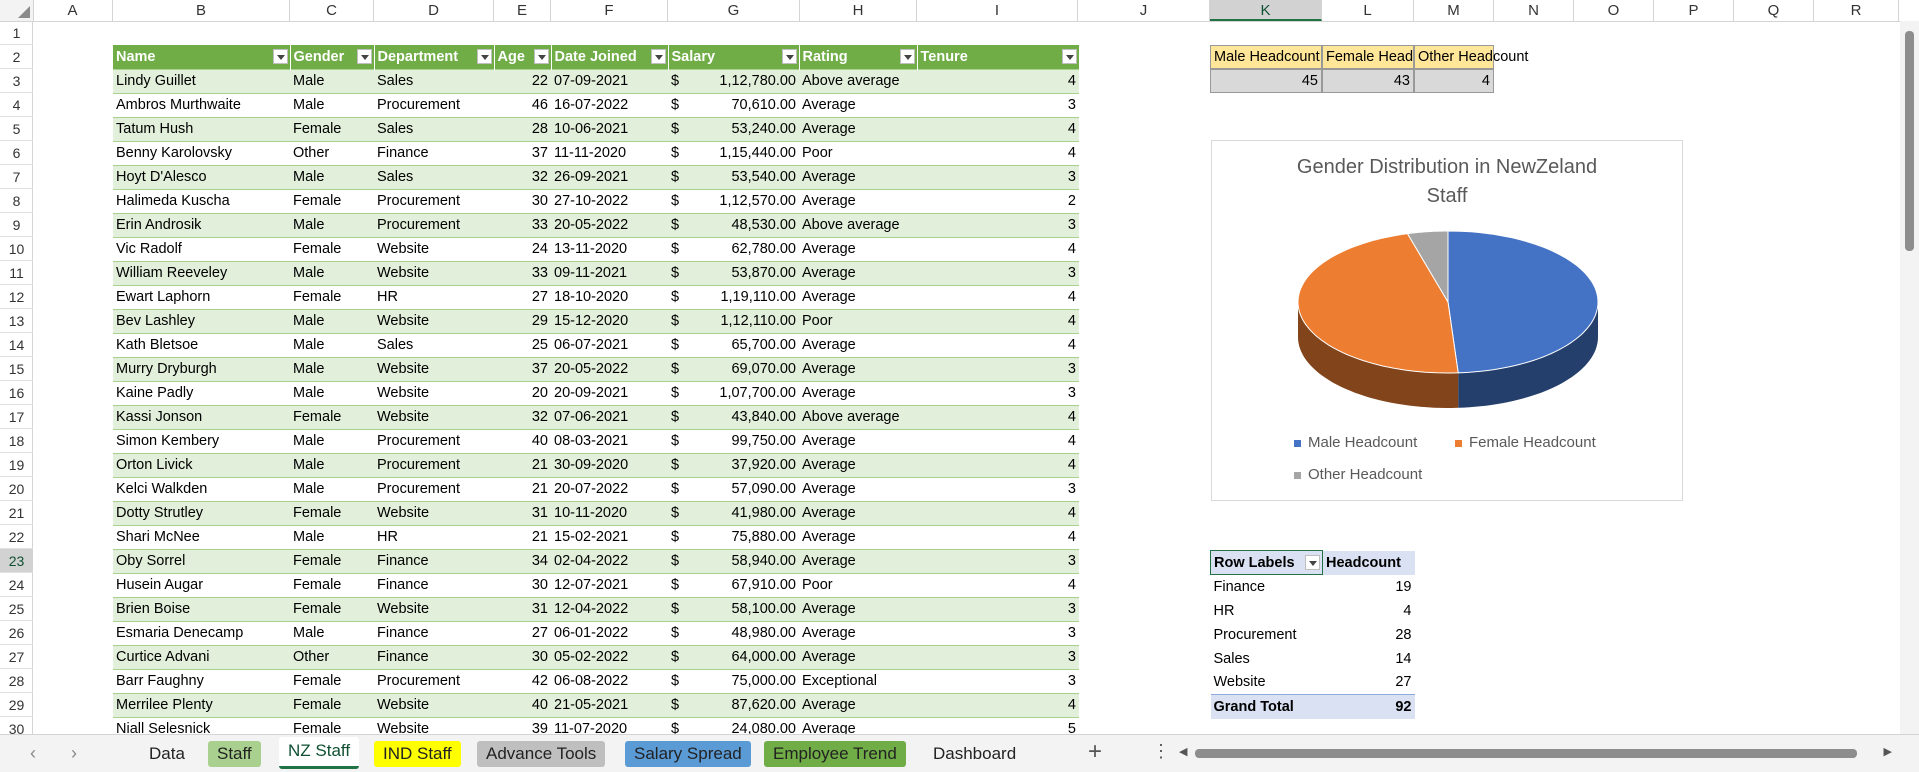 This screenshot has width=1919, height=772. What do you see at coordinates (733, 80) in the screenshot?
I see `table-cell: $1,12,780.00` at bounding box center [733, 80].